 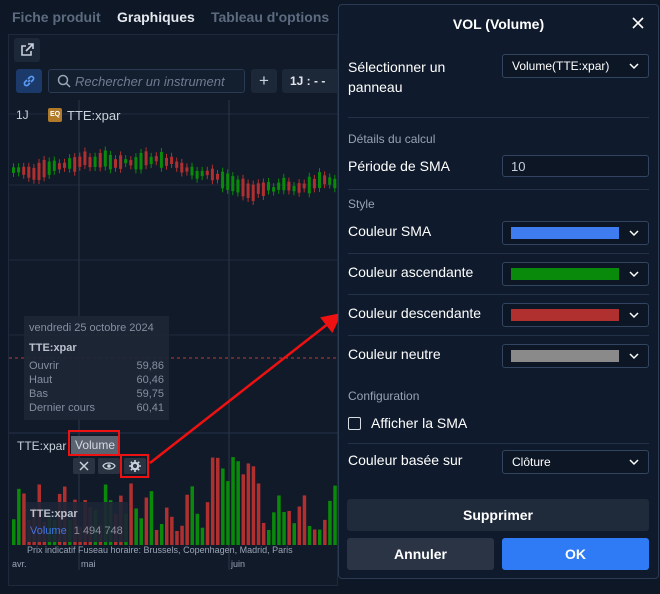 I want to click on instrument-search, so click(x=146, y=81).